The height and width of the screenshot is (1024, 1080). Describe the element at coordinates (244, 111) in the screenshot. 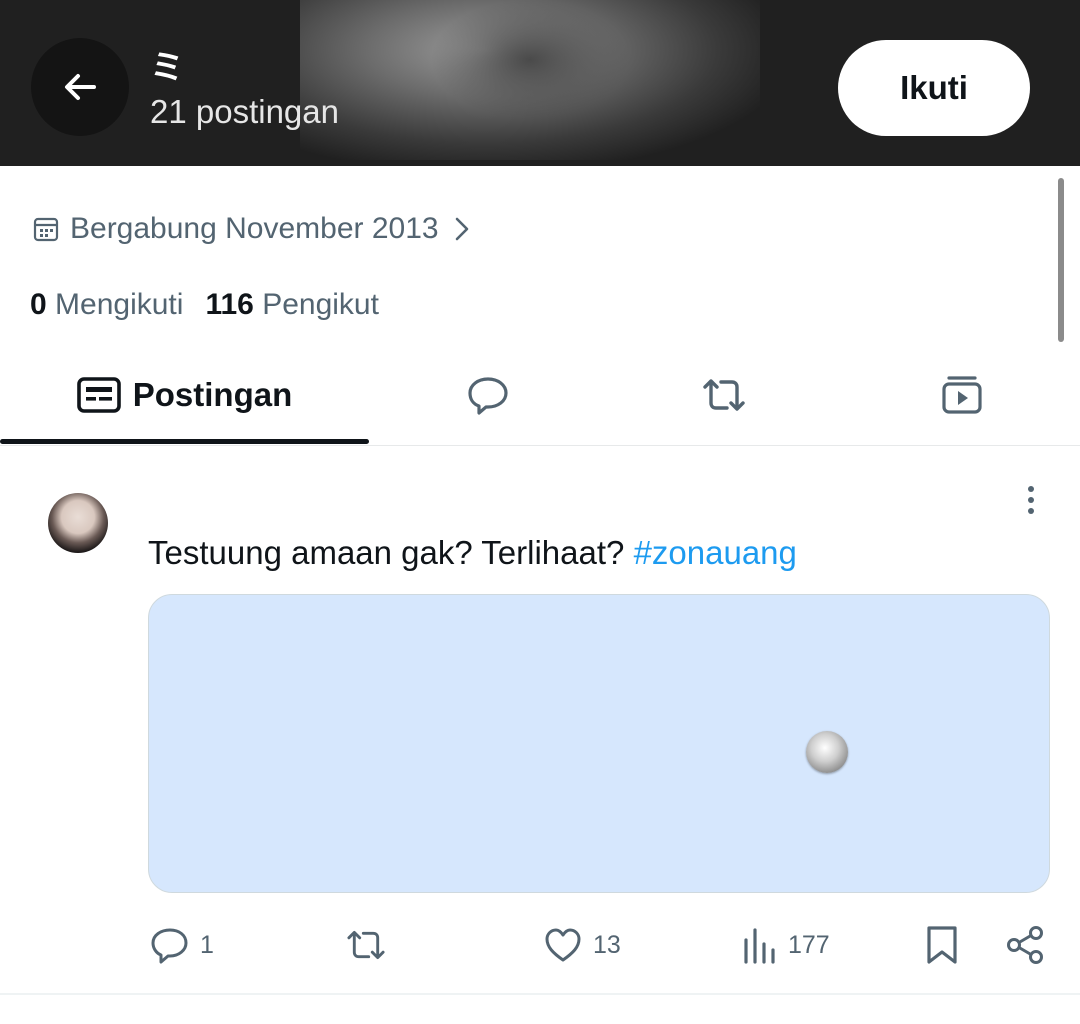

I see `post-count: 21 postingan` at that location.